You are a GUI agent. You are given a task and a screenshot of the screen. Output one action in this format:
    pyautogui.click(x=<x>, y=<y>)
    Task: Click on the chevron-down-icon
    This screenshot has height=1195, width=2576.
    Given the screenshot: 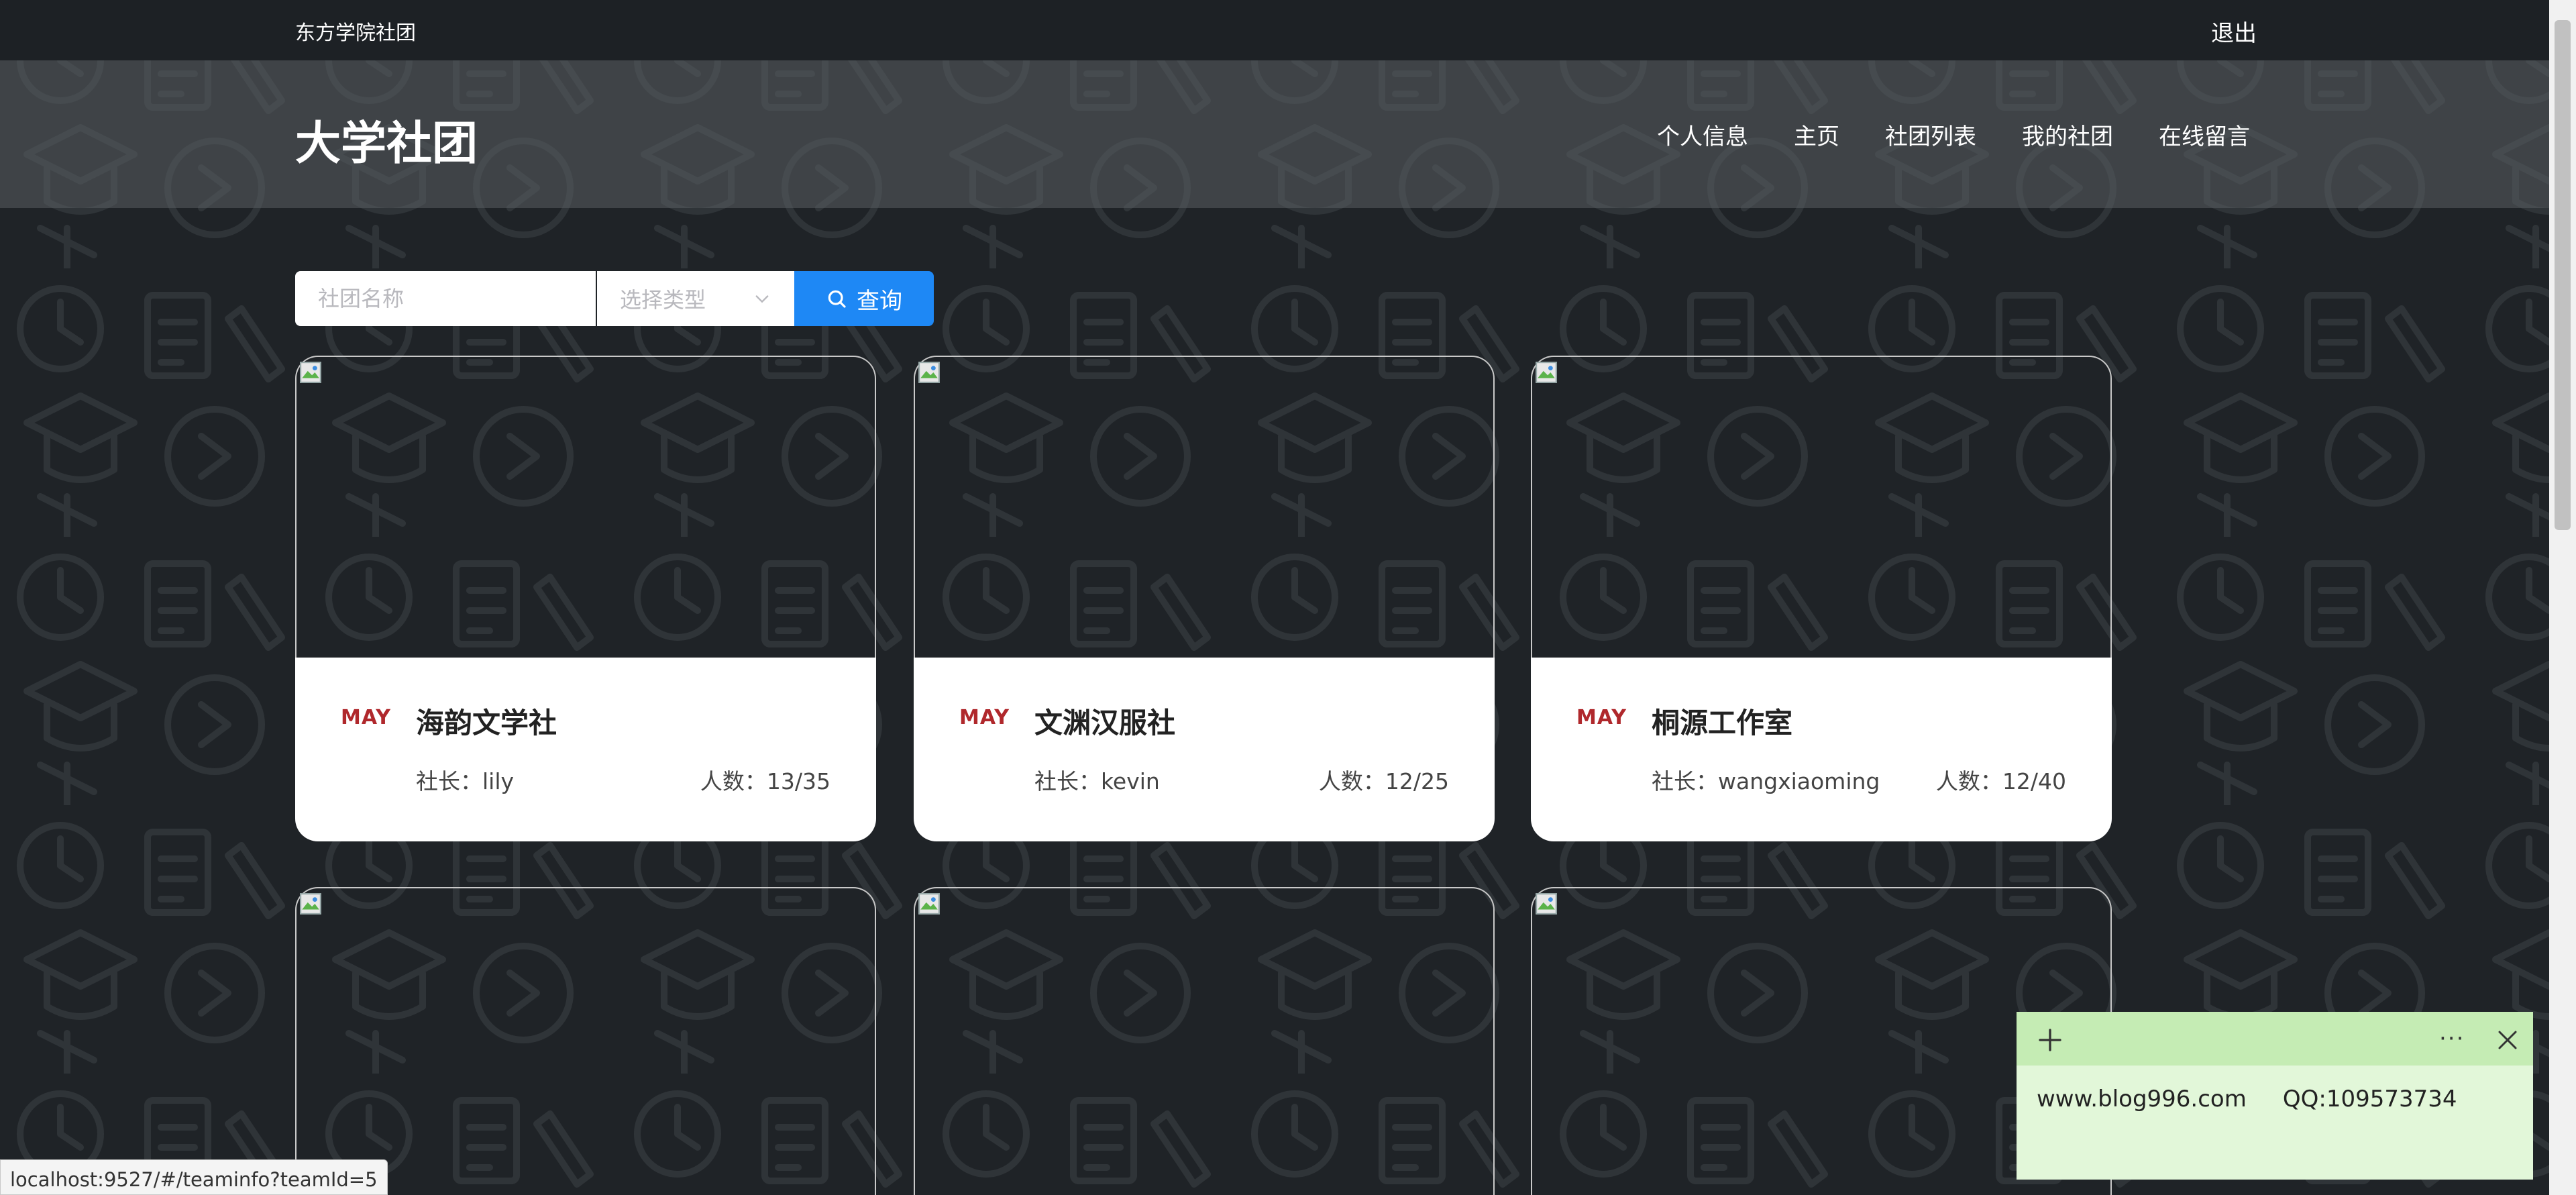 What is the action you would take?
    pyautogui.click(x=762, y=299)
    